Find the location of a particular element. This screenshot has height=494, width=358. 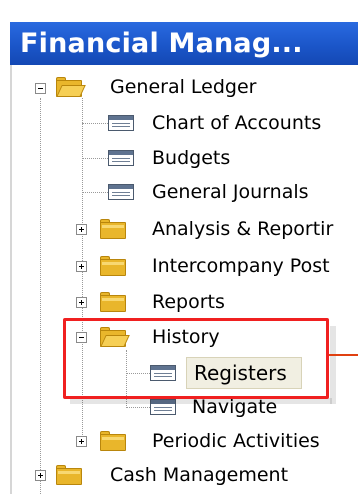

collapse-icon is located at coordinates (40, 88).